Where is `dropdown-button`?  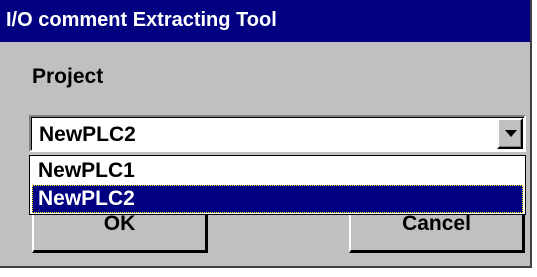 dropdown-button is located at coordinates (510, 133).